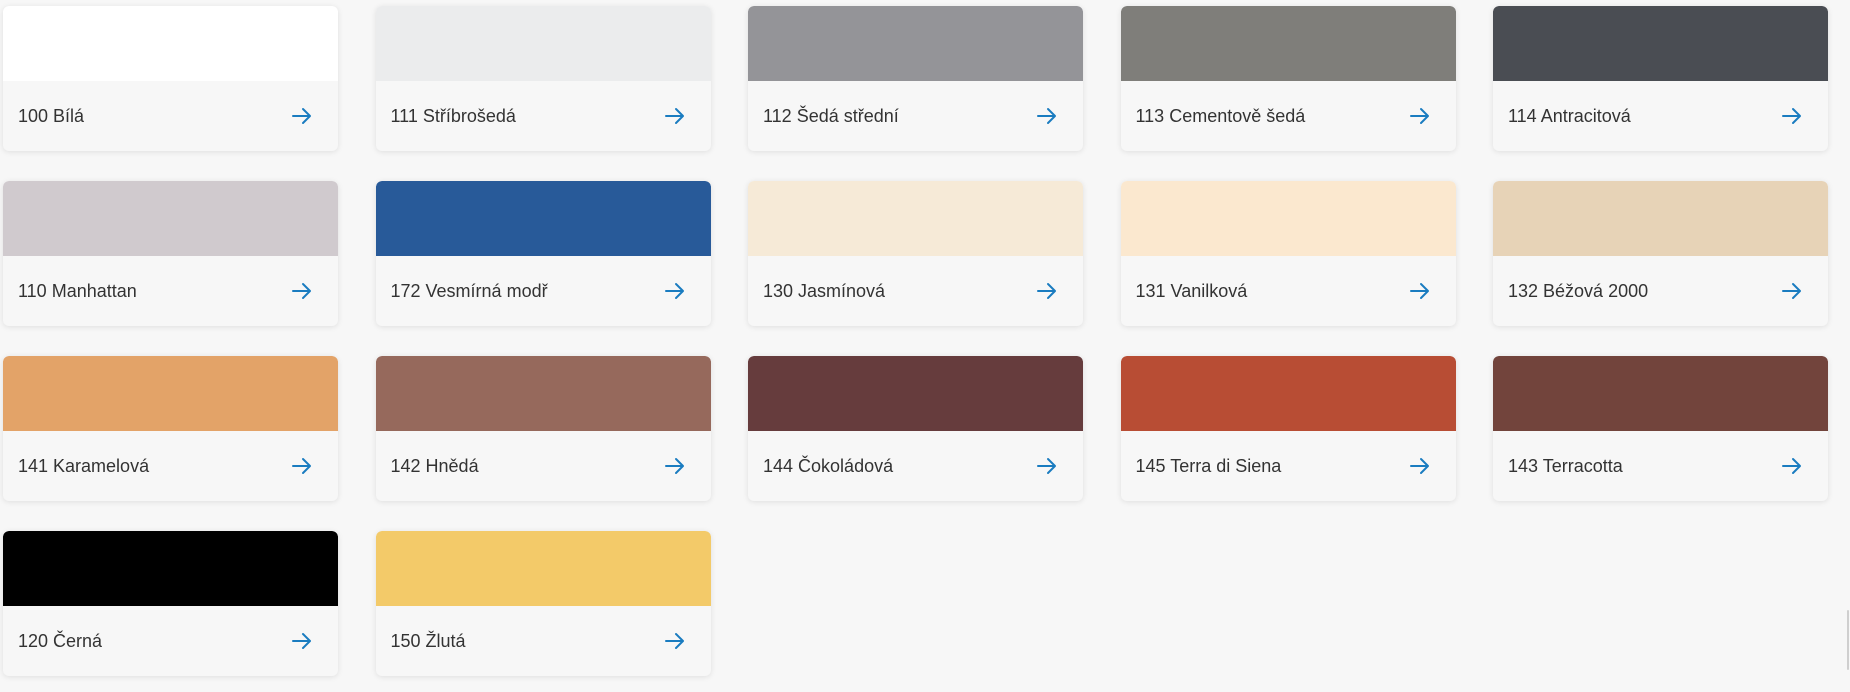 This screenshot has height=692, width=1850. I want to click on card-footer: 172 Vesmírná modř, so click(543, 291).